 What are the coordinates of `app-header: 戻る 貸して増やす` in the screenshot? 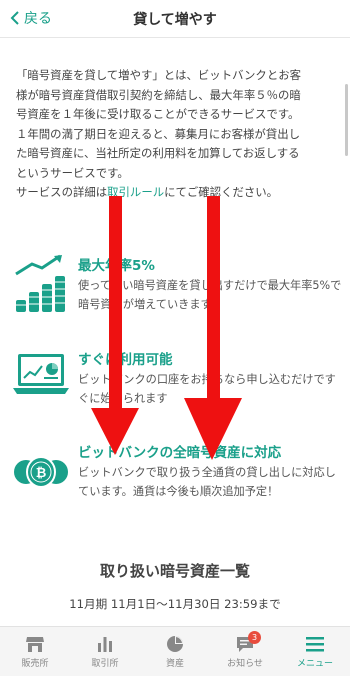 It's located at (175, 19).